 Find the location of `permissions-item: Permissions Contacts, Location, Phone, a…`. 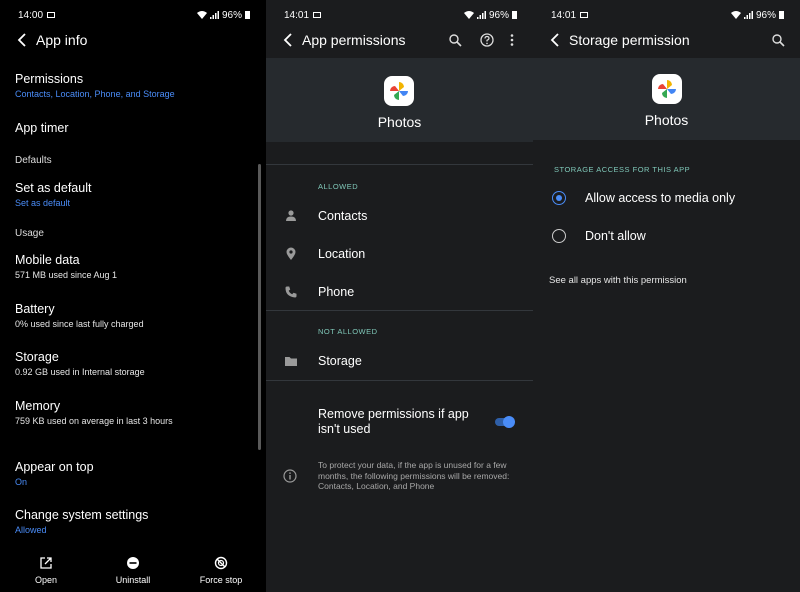

permissions-item: Permissions Contacts, Location, Phone, a… is located at coordinates (95, 85).